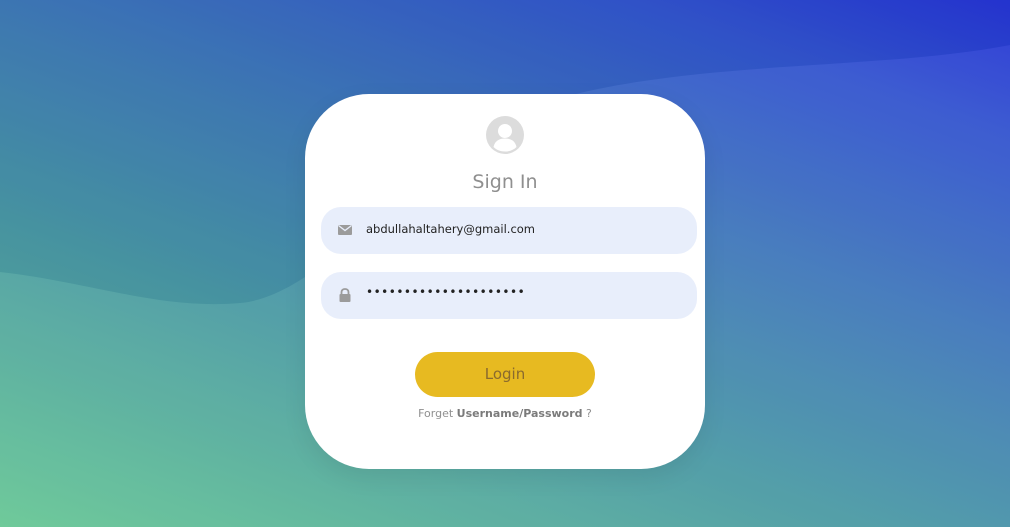 Image resolution: width=1010 pixels, height=527 pixels. Describe the element at coordinates (505, 374) in the screenshot. I see `login-button: Login` at that location.